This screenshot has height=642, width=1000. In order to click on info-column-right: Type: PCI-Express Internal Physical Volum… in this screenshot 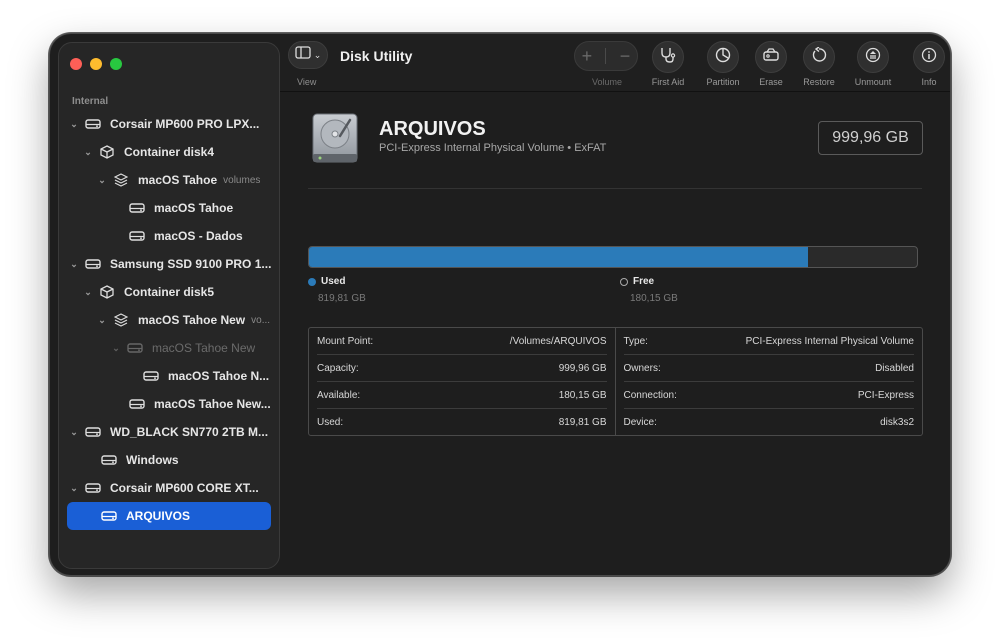, I will do `click(769, 381)`.